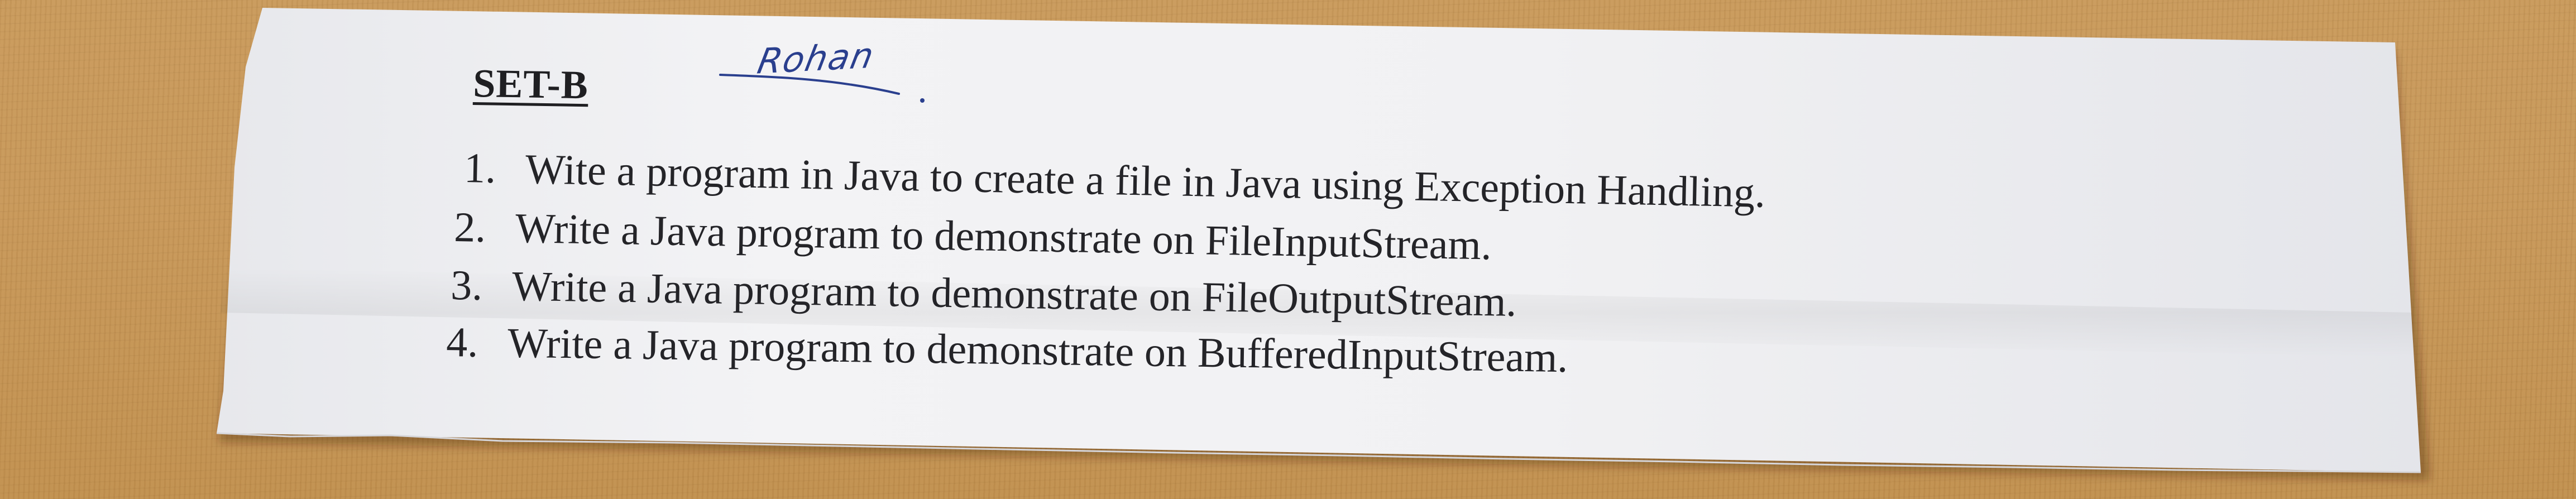  I want to click on set-title: SET-B, so click(530, 84).